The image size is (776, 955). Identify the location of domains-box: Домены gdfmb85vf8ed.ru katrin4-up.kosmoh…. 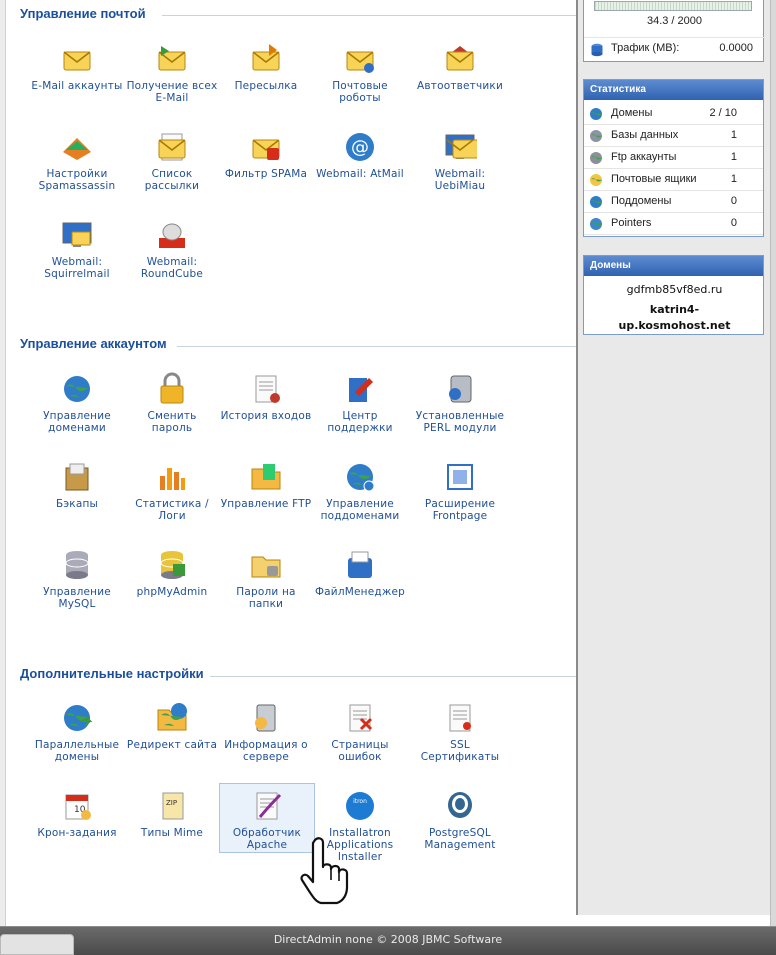
(673, 295).